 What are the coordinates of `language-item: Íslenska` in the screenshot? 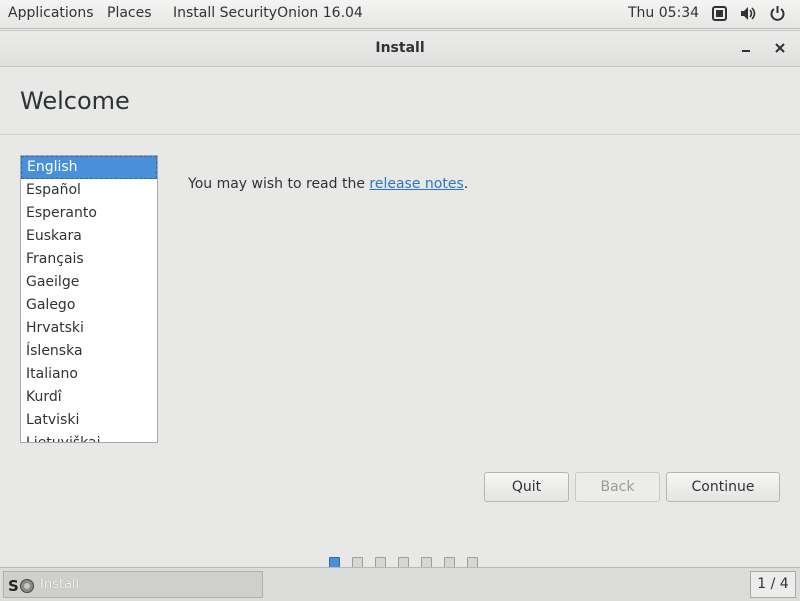 It's located at (89, 351).